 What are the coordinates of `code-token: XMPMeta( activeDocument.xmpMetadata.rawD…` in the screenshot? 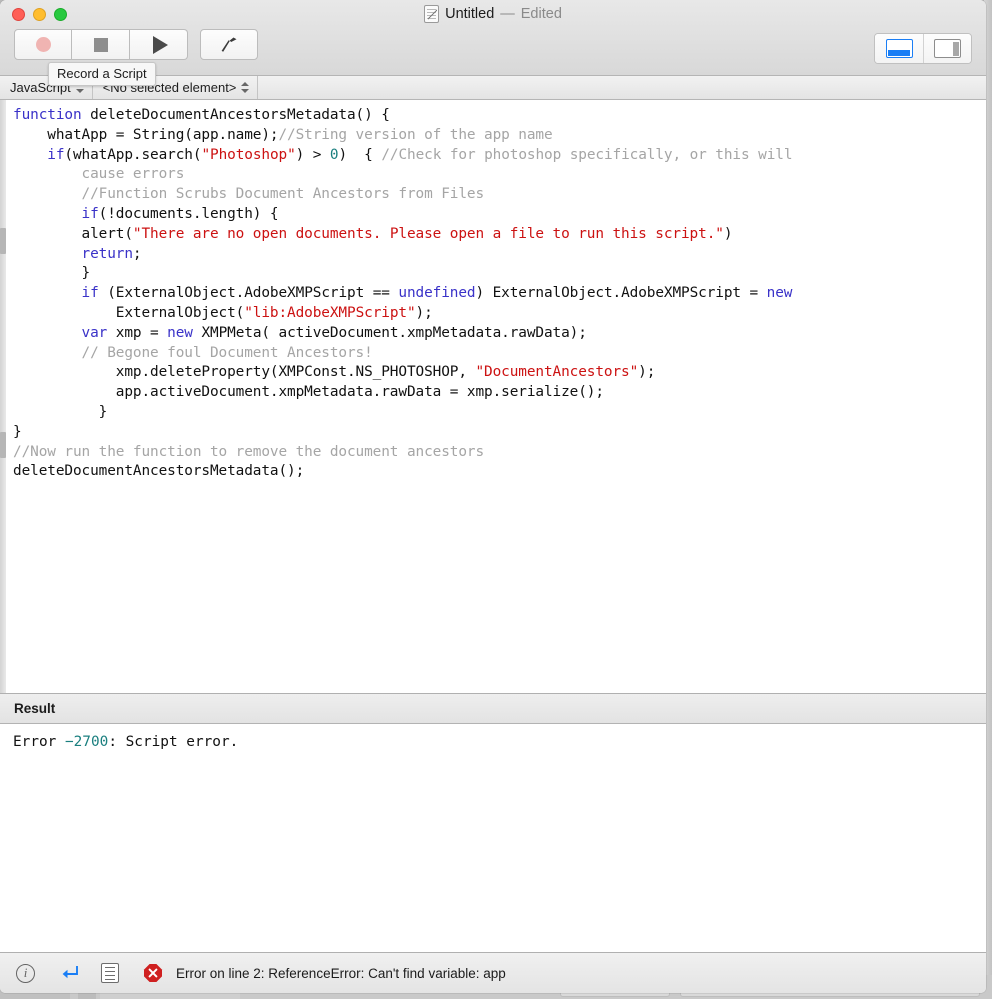 It's located at (389, 332).